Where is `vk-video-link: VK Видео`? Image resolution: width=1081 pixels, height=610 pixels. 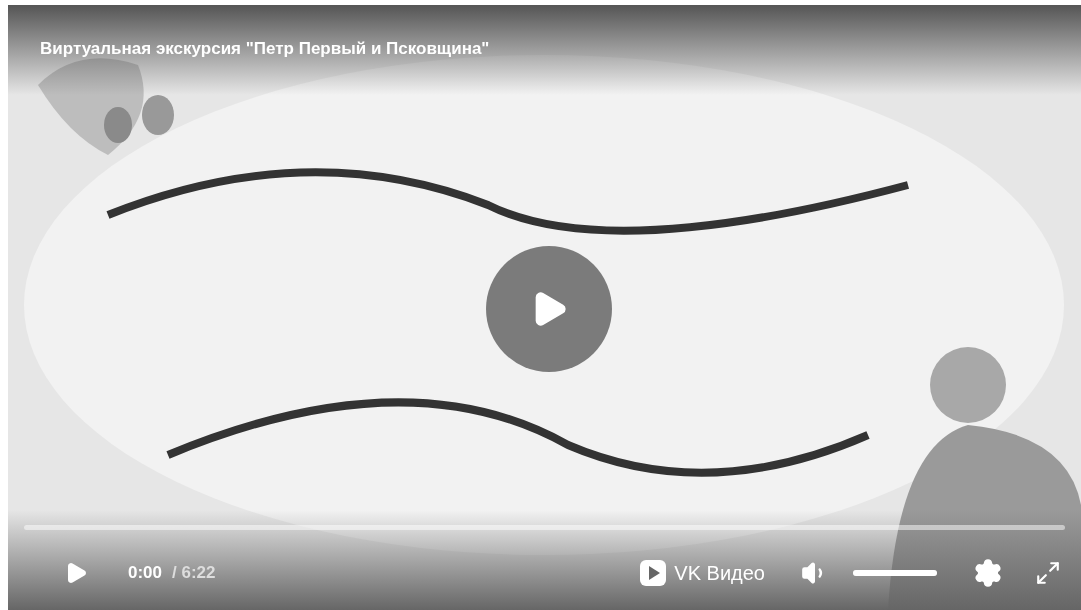 vk-video-link: VK Видео is located at coordinates (702, 573).